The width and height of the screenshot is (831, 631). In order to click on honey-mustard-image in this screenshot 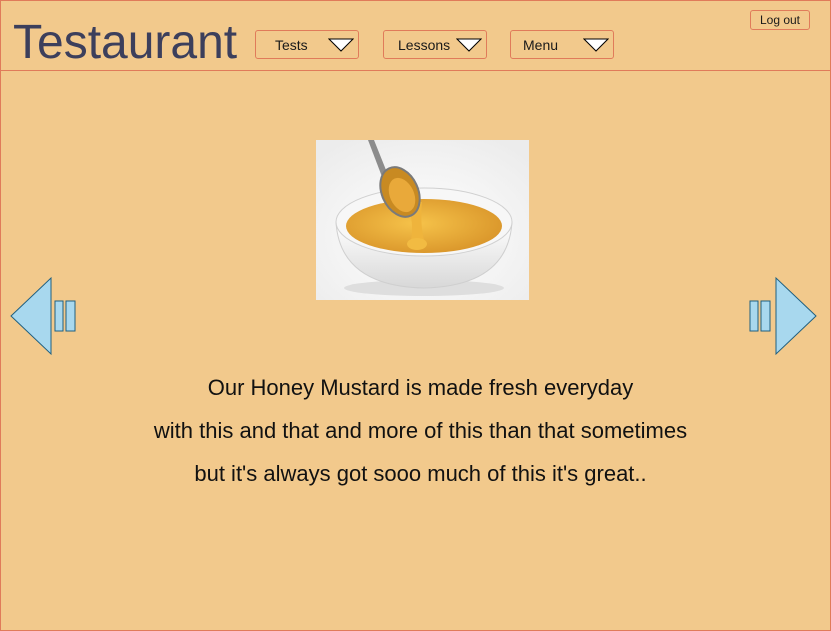, I will do `click(422, 220)`.